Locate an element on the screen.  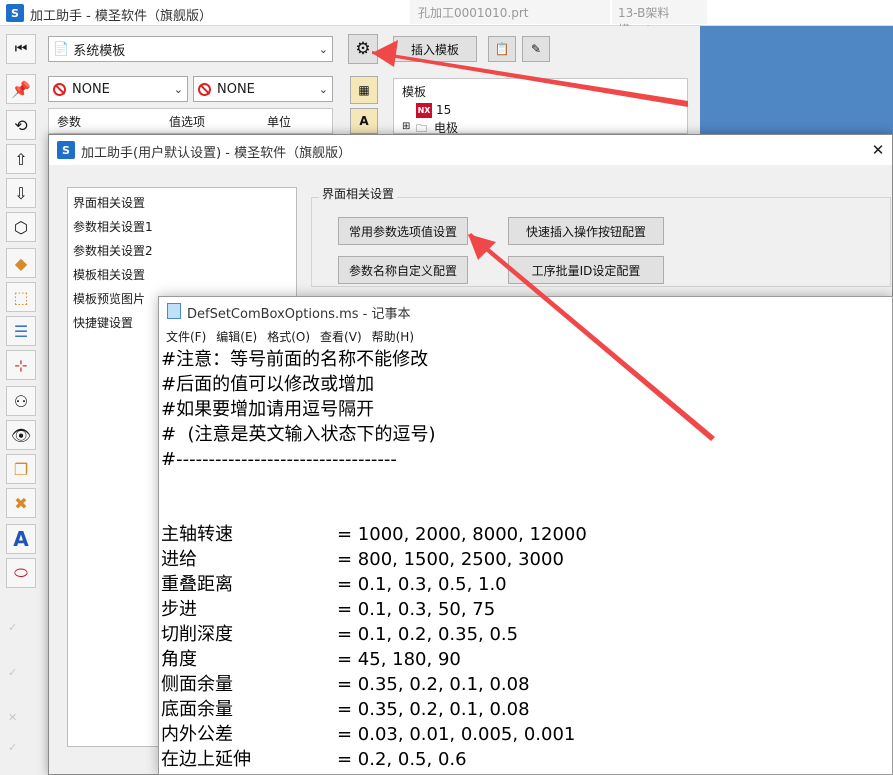
menu-edit: 编辑(E) is located at coordinates (236, 336).